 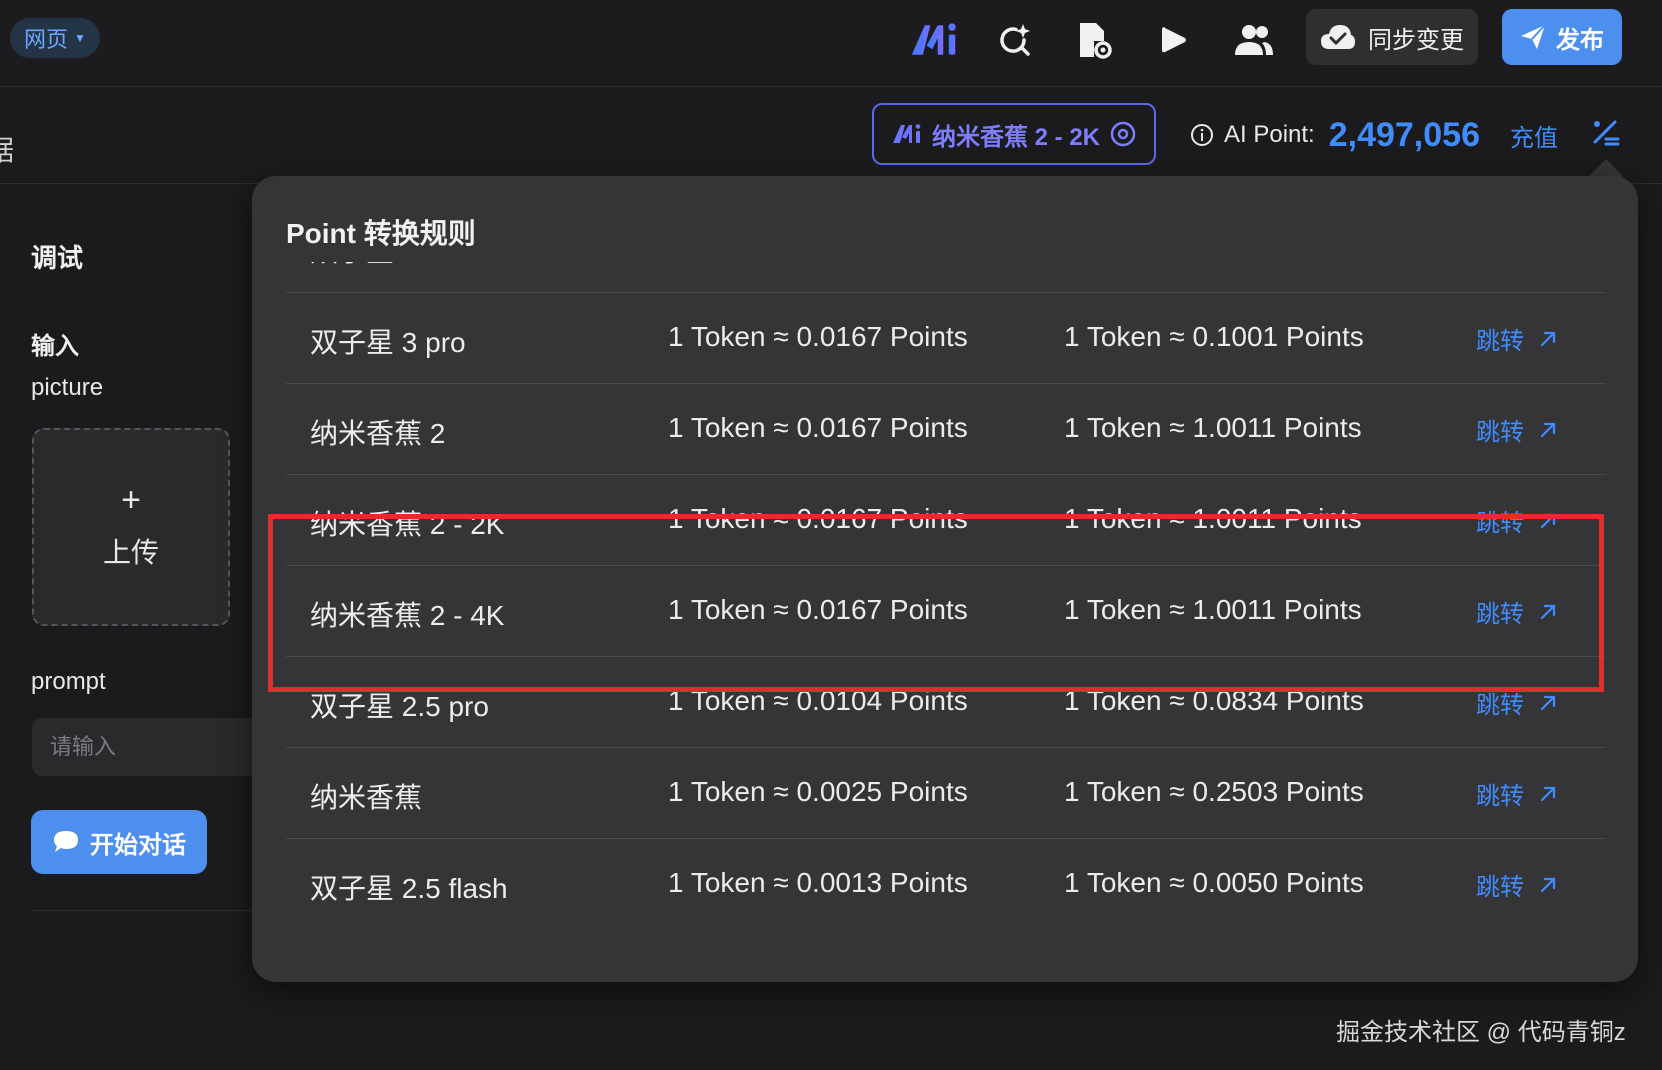 I want to click on model-name-cell: 双子星 3 flash, so click(x=397, y=266).